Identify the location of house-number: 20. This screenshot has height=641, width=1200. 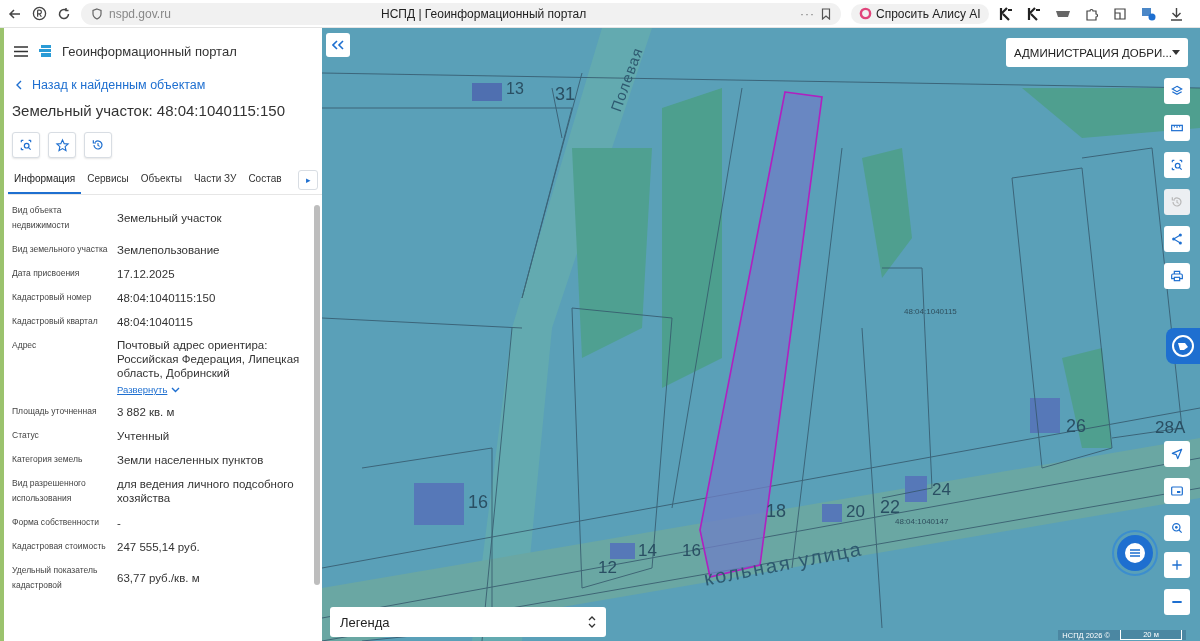
(855, 512).